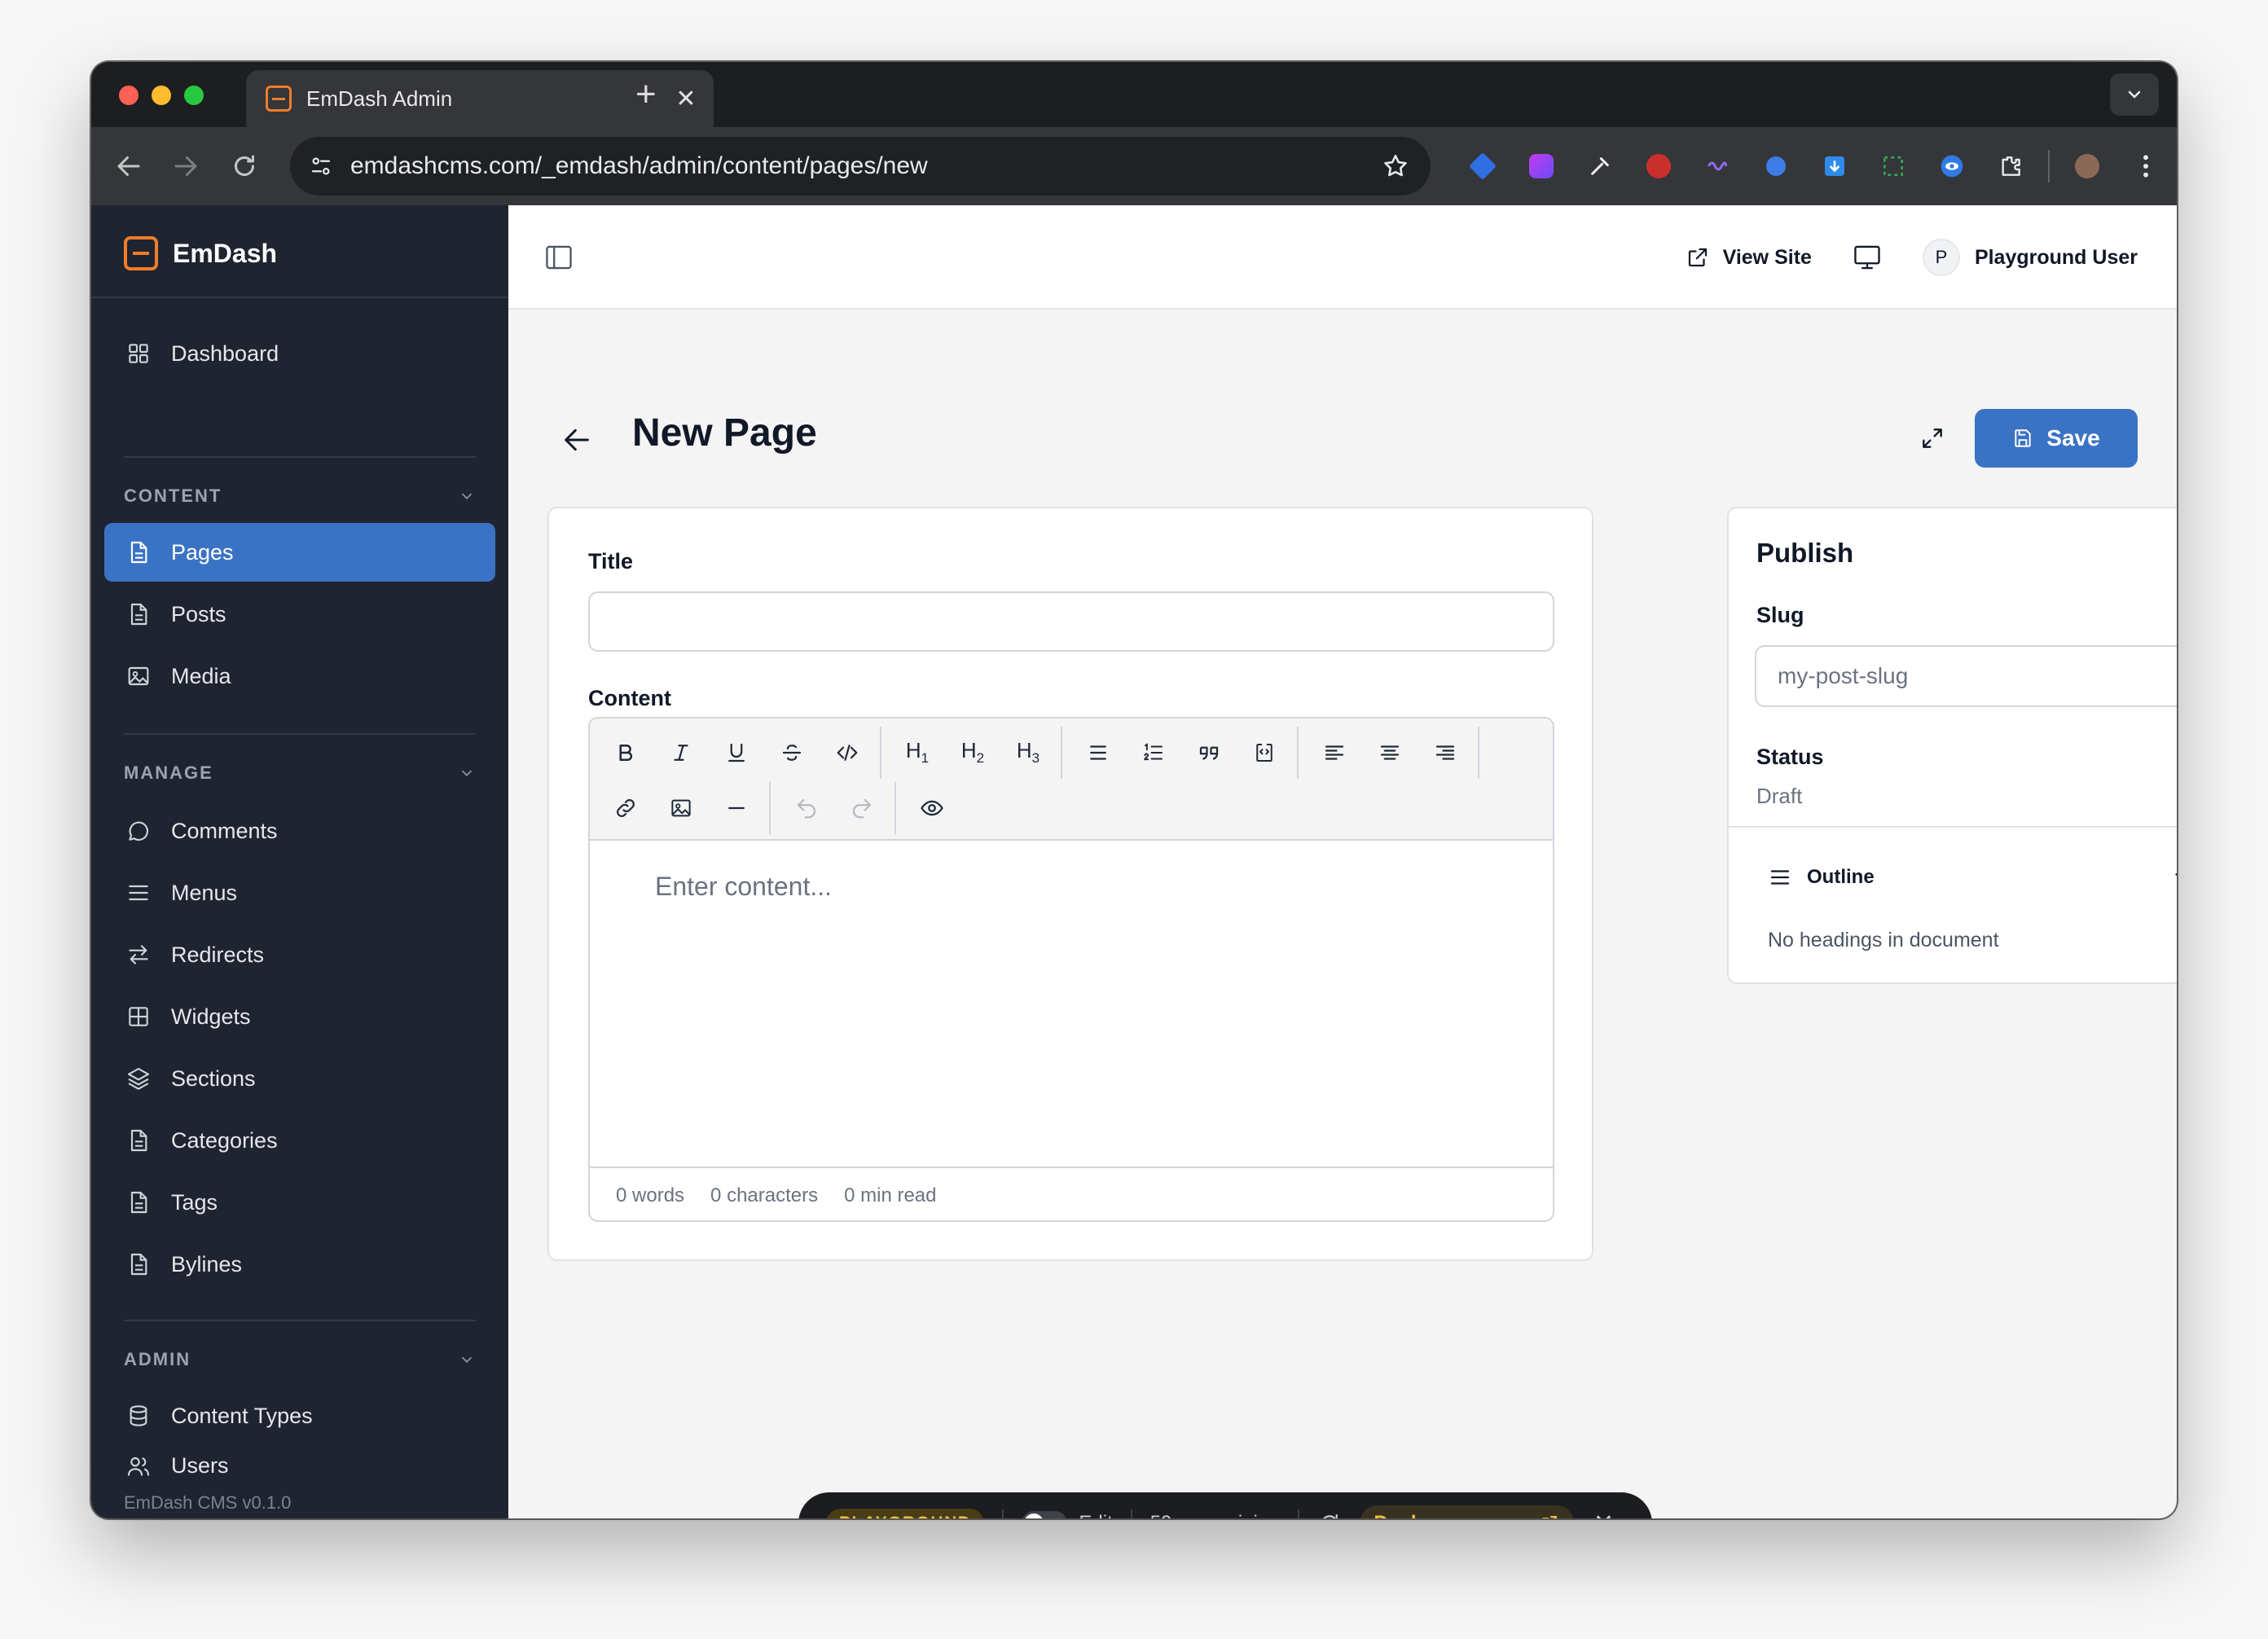  Describe the element at coordinates (1941, 257) in the screenshot. I see `user-avatar: P` at that location.